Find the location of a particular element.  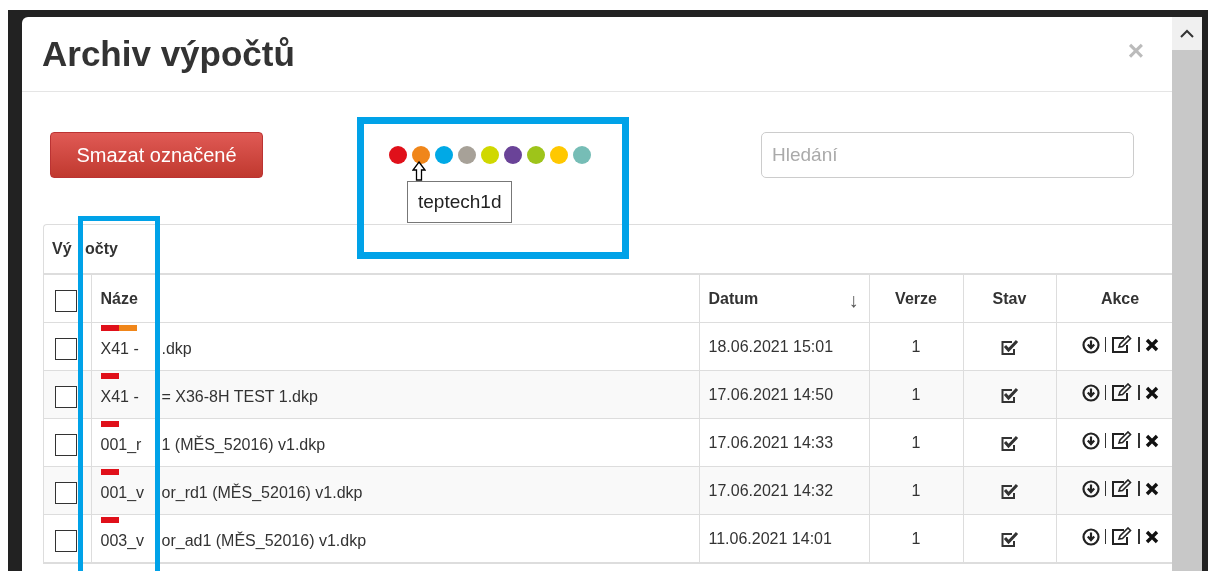

scroll-up-icon is located at coordinates (1187, 33).